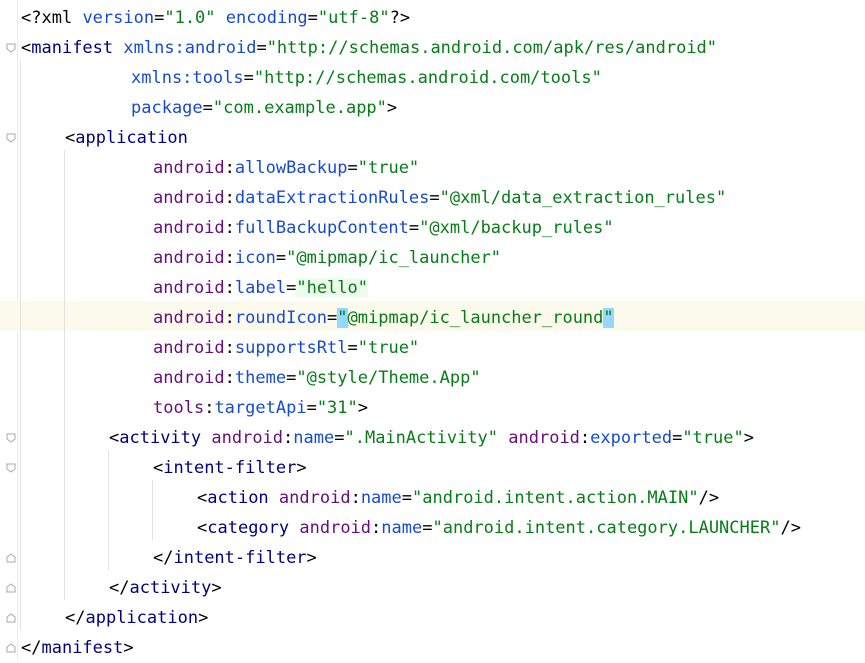 Image resolution: width=865 pixels, height=663 pixels. I want to click on syntax-punctuation: </, so click(75, 618).